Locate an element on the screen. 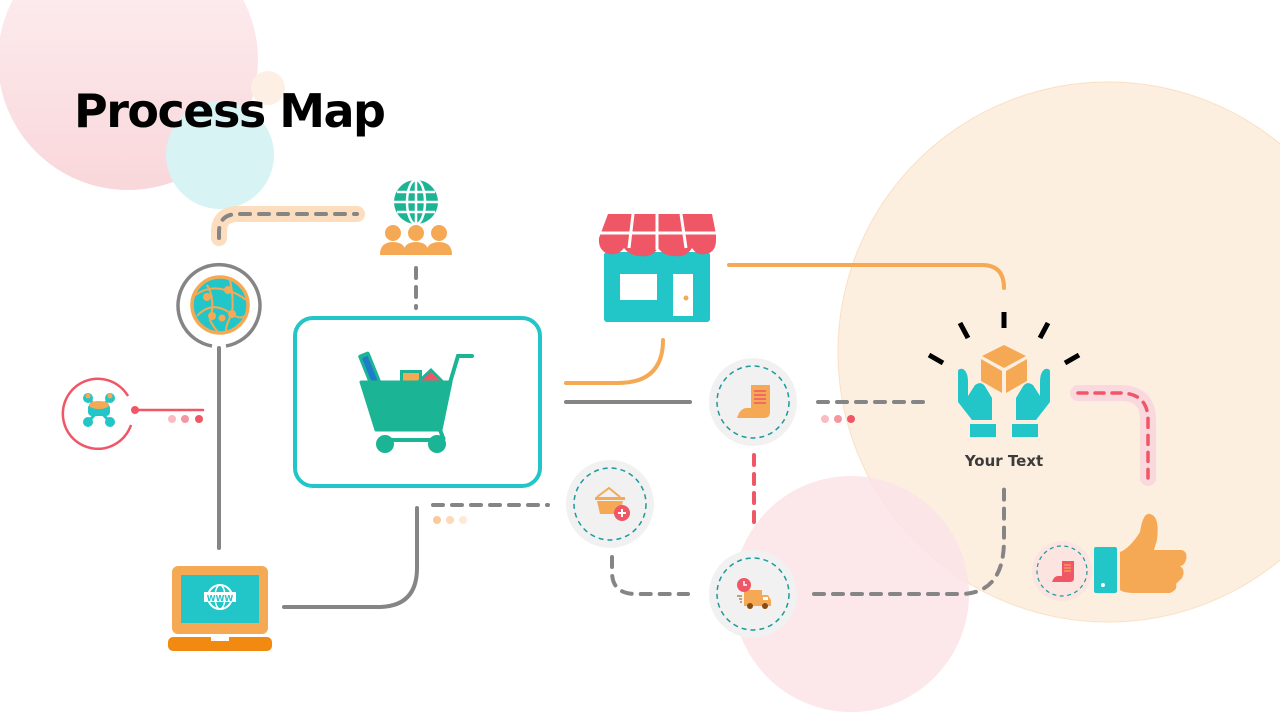  dot-trail-receipt is located at coordinates (838, 419).